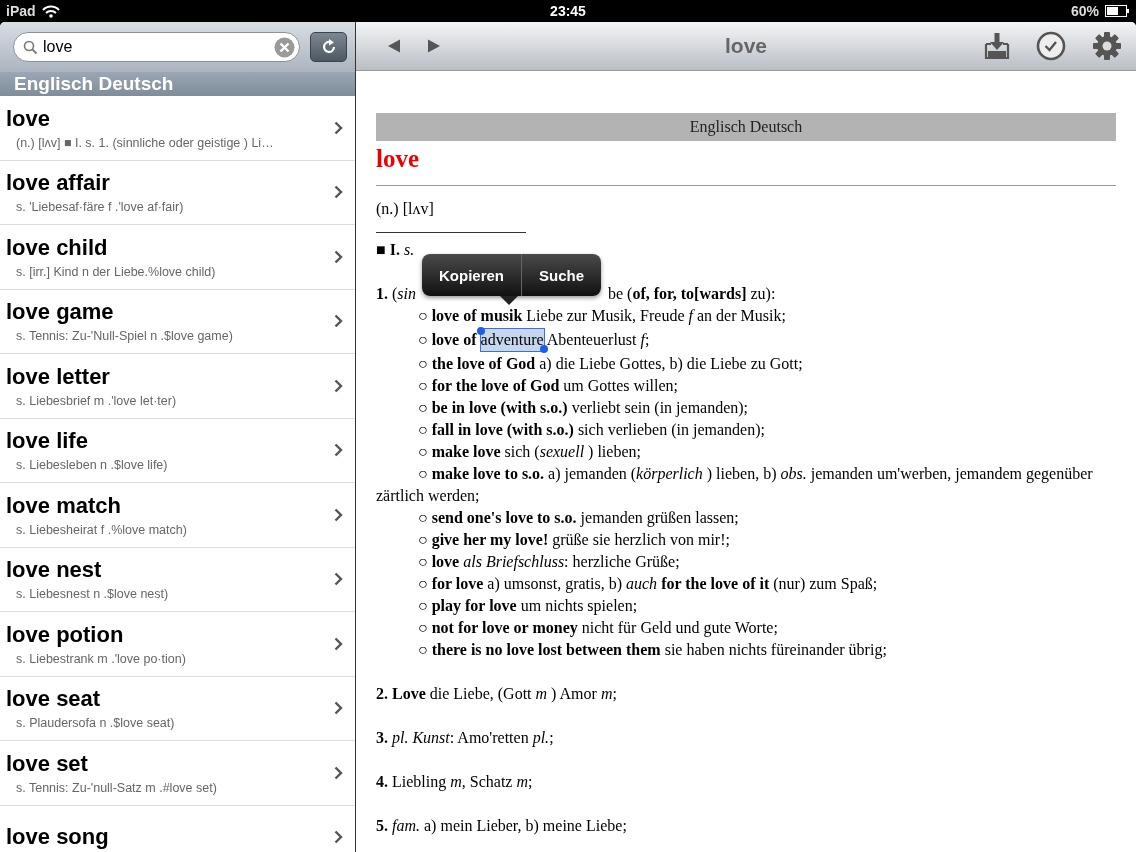 This screenshot has height=852, width=1136. Describe the element at coordinates (96, 400) in the screenshot. I see `result-summary: s. Liebesbrief m .'love let·ter)` at that location.